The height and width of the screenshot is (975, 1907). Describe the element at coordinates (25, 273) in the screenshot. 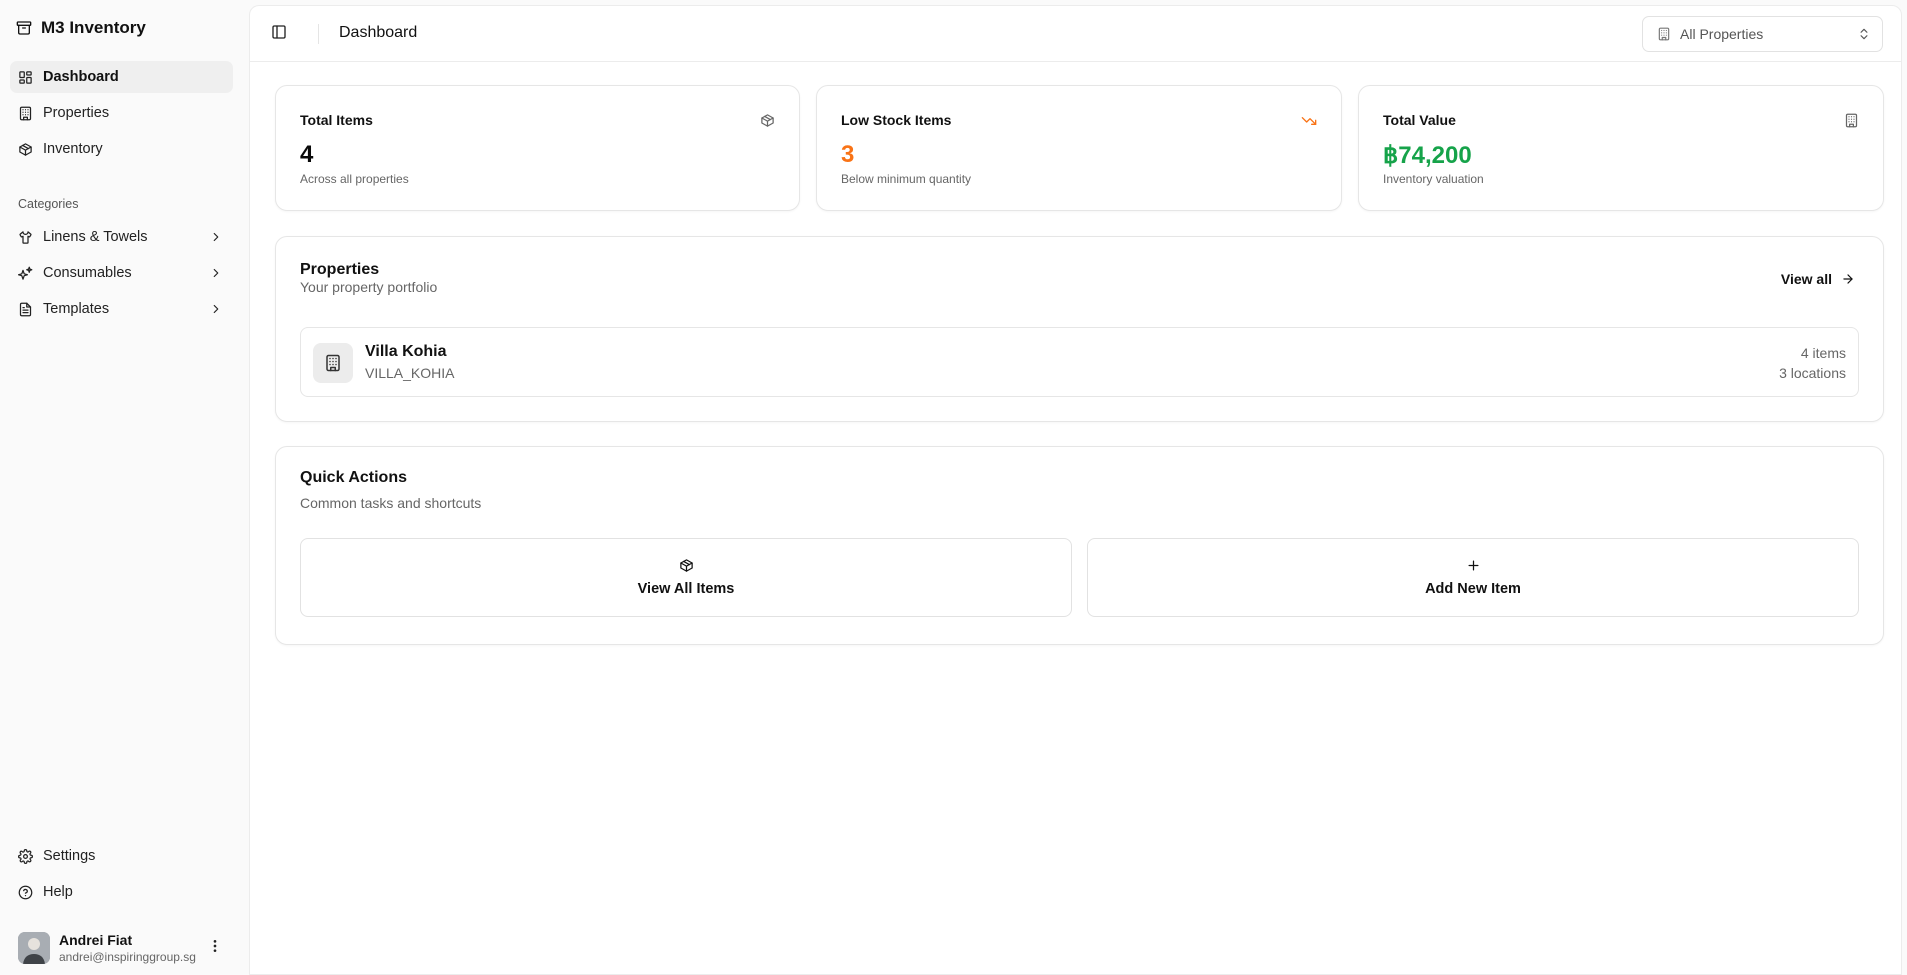

I see `sparkles-icon` at that location.